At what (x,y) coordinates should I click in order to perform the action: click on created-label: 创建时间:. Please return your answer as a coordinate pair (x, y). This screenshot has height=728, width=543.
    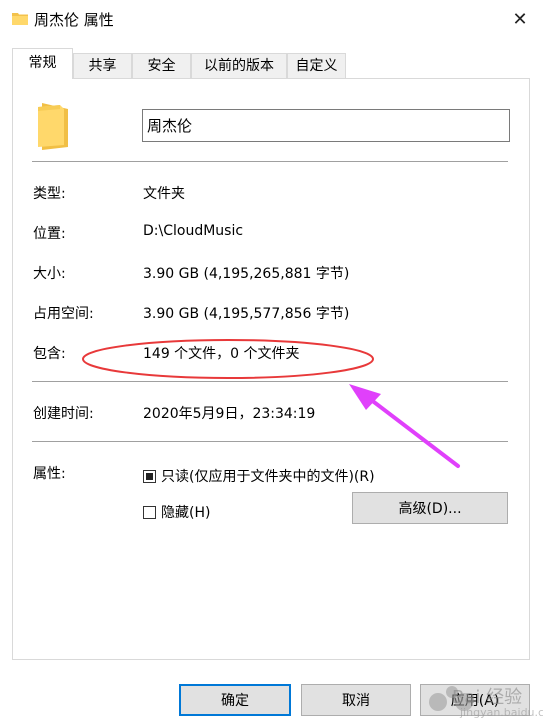
    Looking at the image, I should click on (63, 414).